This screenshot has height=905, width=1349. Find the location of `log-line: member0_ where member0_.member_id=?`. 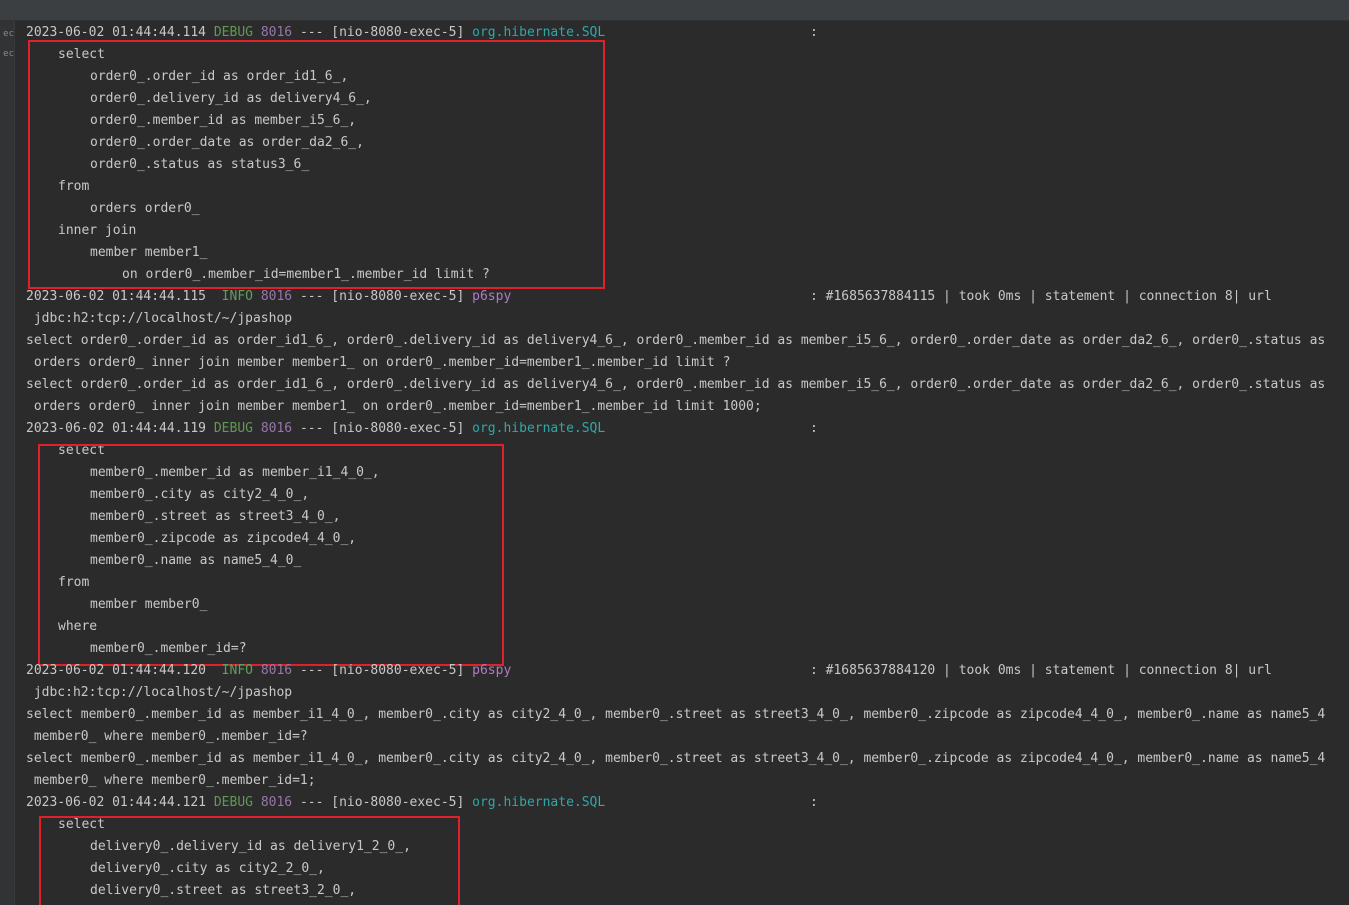

log-line: member0_ where member0_.member_id=? is located at coordinates (167, 736).